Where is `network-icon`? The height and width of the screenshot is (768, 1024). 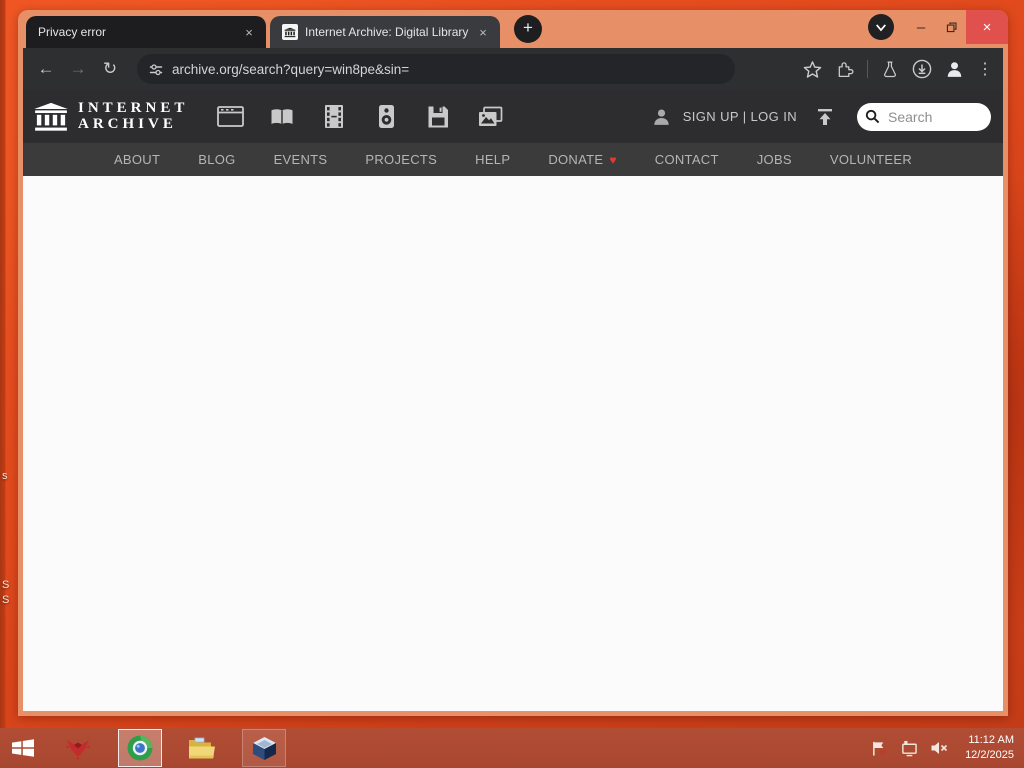 network-icon is located at coordinates (909, 748).